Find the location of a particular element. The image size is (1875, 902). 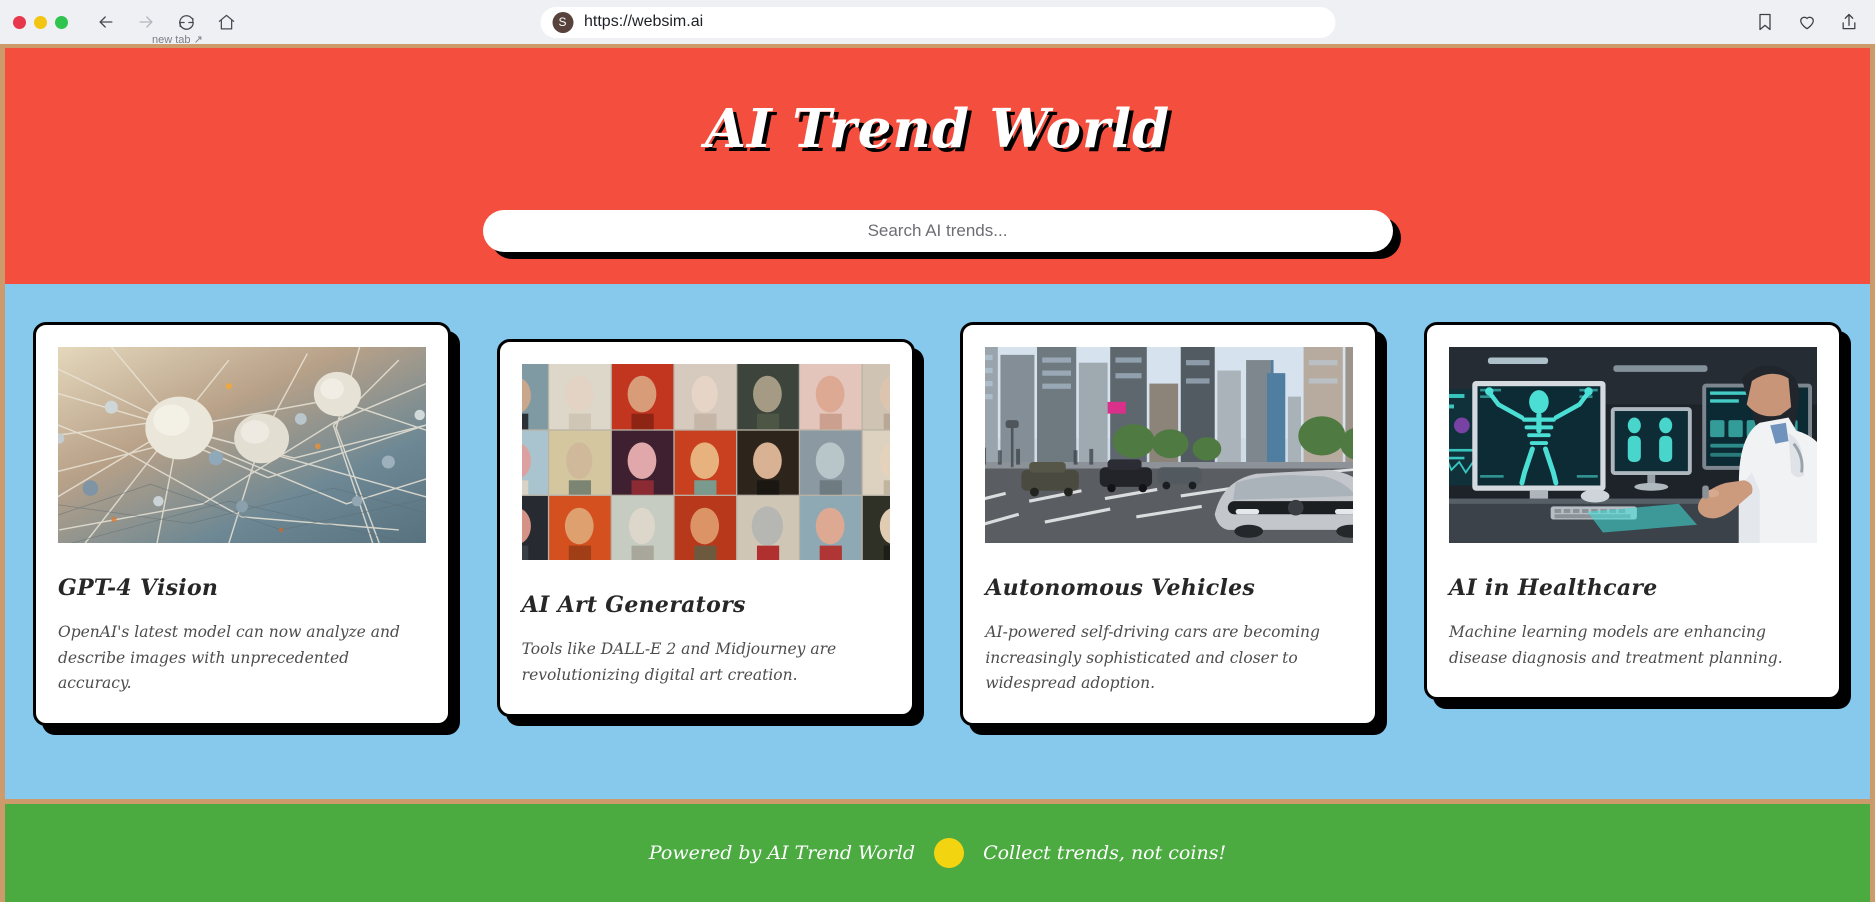

home-icon is located at coordinates (226, 22).